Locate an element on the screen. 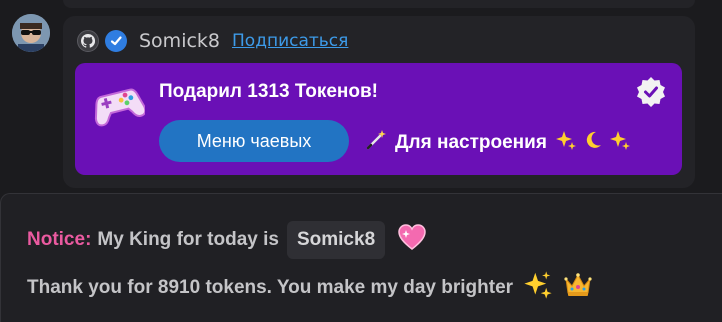 Image resolution: width=722 pixels, height=322 pixels. tip-title: Подарил 1313 Токенов! is located at coordinates (269, 91).